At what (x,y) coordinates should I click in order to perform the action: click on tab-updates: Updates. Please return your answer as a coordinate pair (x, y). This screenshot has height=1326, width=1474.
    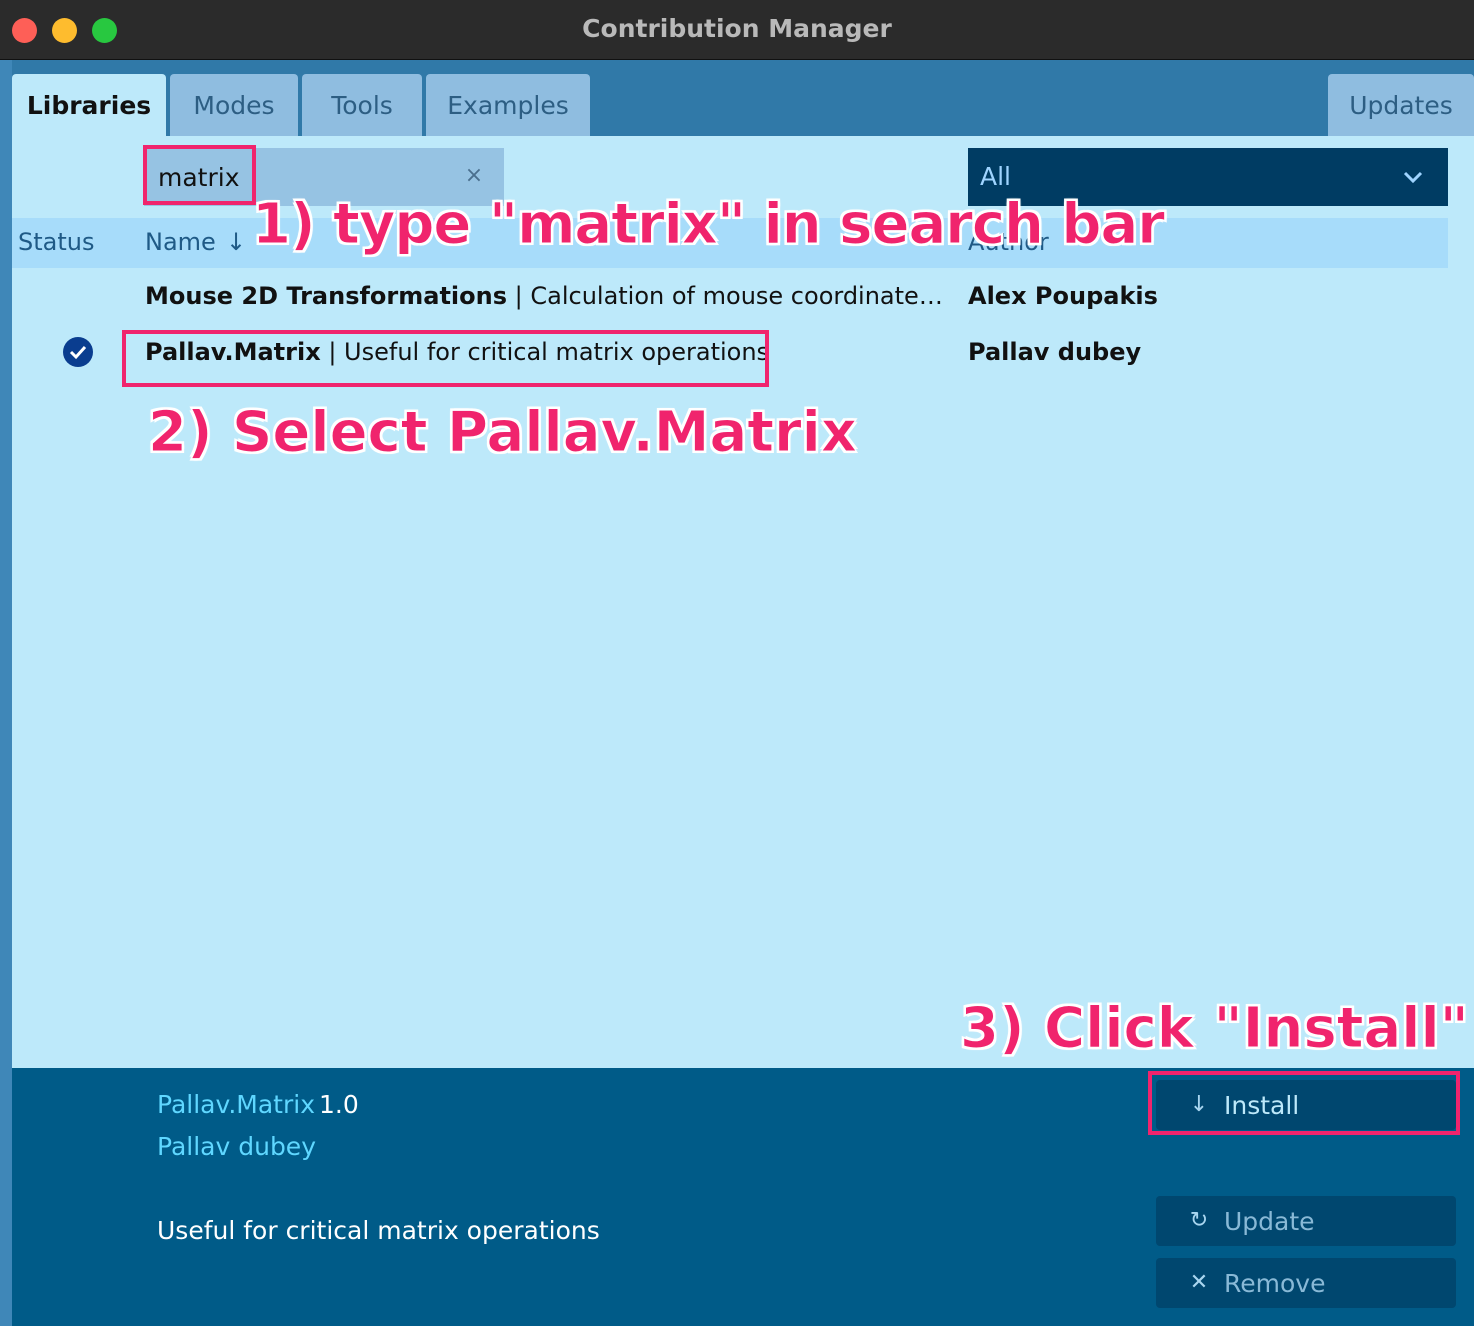
    Looking at the image, I should click on (1401, 105).